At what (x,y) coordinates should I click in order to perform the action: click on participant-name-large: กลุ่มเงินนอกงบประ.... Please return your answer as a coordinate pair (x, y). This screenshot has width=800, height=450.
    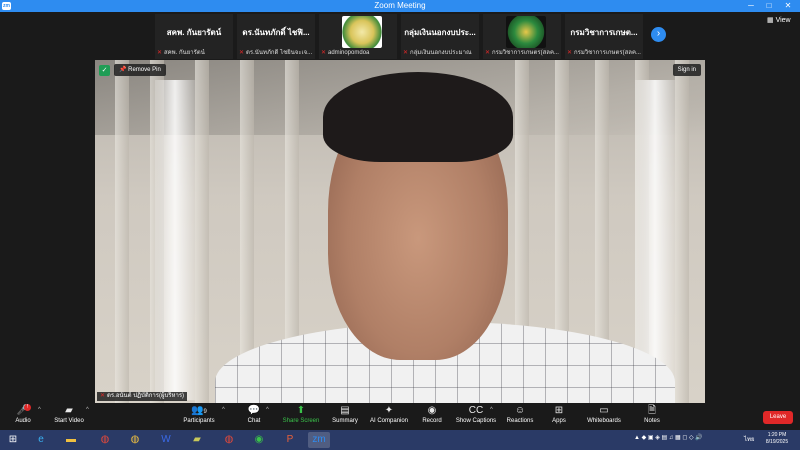
    Looking at the image, I should click on (440, 32).